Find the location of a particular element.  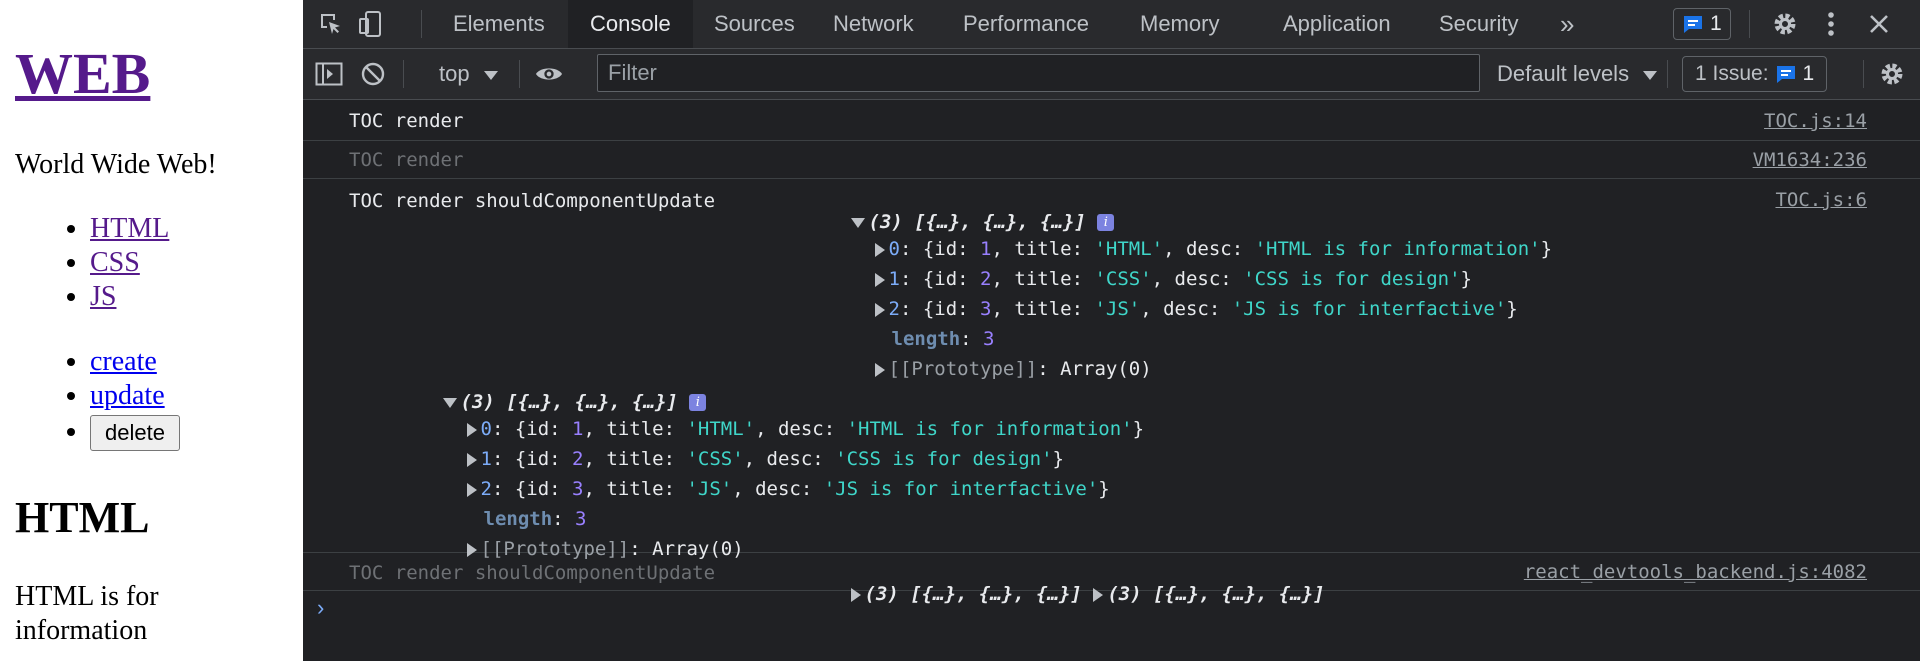

live-expression-eye-icon is located at coordinates (549, 74).